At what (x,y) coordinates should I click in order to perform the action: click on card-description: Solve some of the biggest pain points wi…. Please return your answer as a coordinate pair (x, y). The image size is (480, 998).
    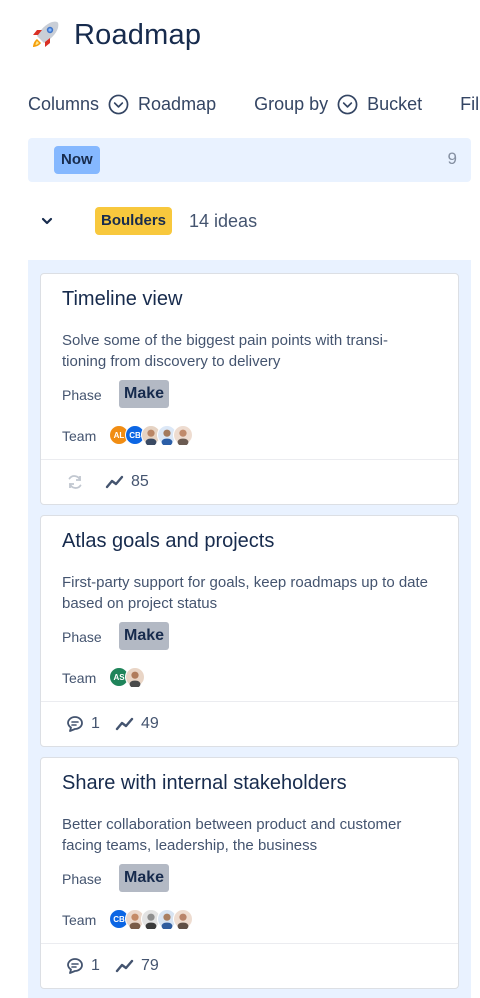
    Looking at the image, I should click on (225, 351).